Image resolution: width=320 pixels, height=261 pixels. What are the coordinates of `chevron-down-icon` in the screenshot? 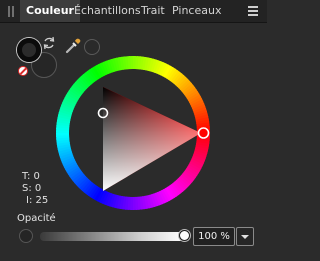 It's located at (245, 236).